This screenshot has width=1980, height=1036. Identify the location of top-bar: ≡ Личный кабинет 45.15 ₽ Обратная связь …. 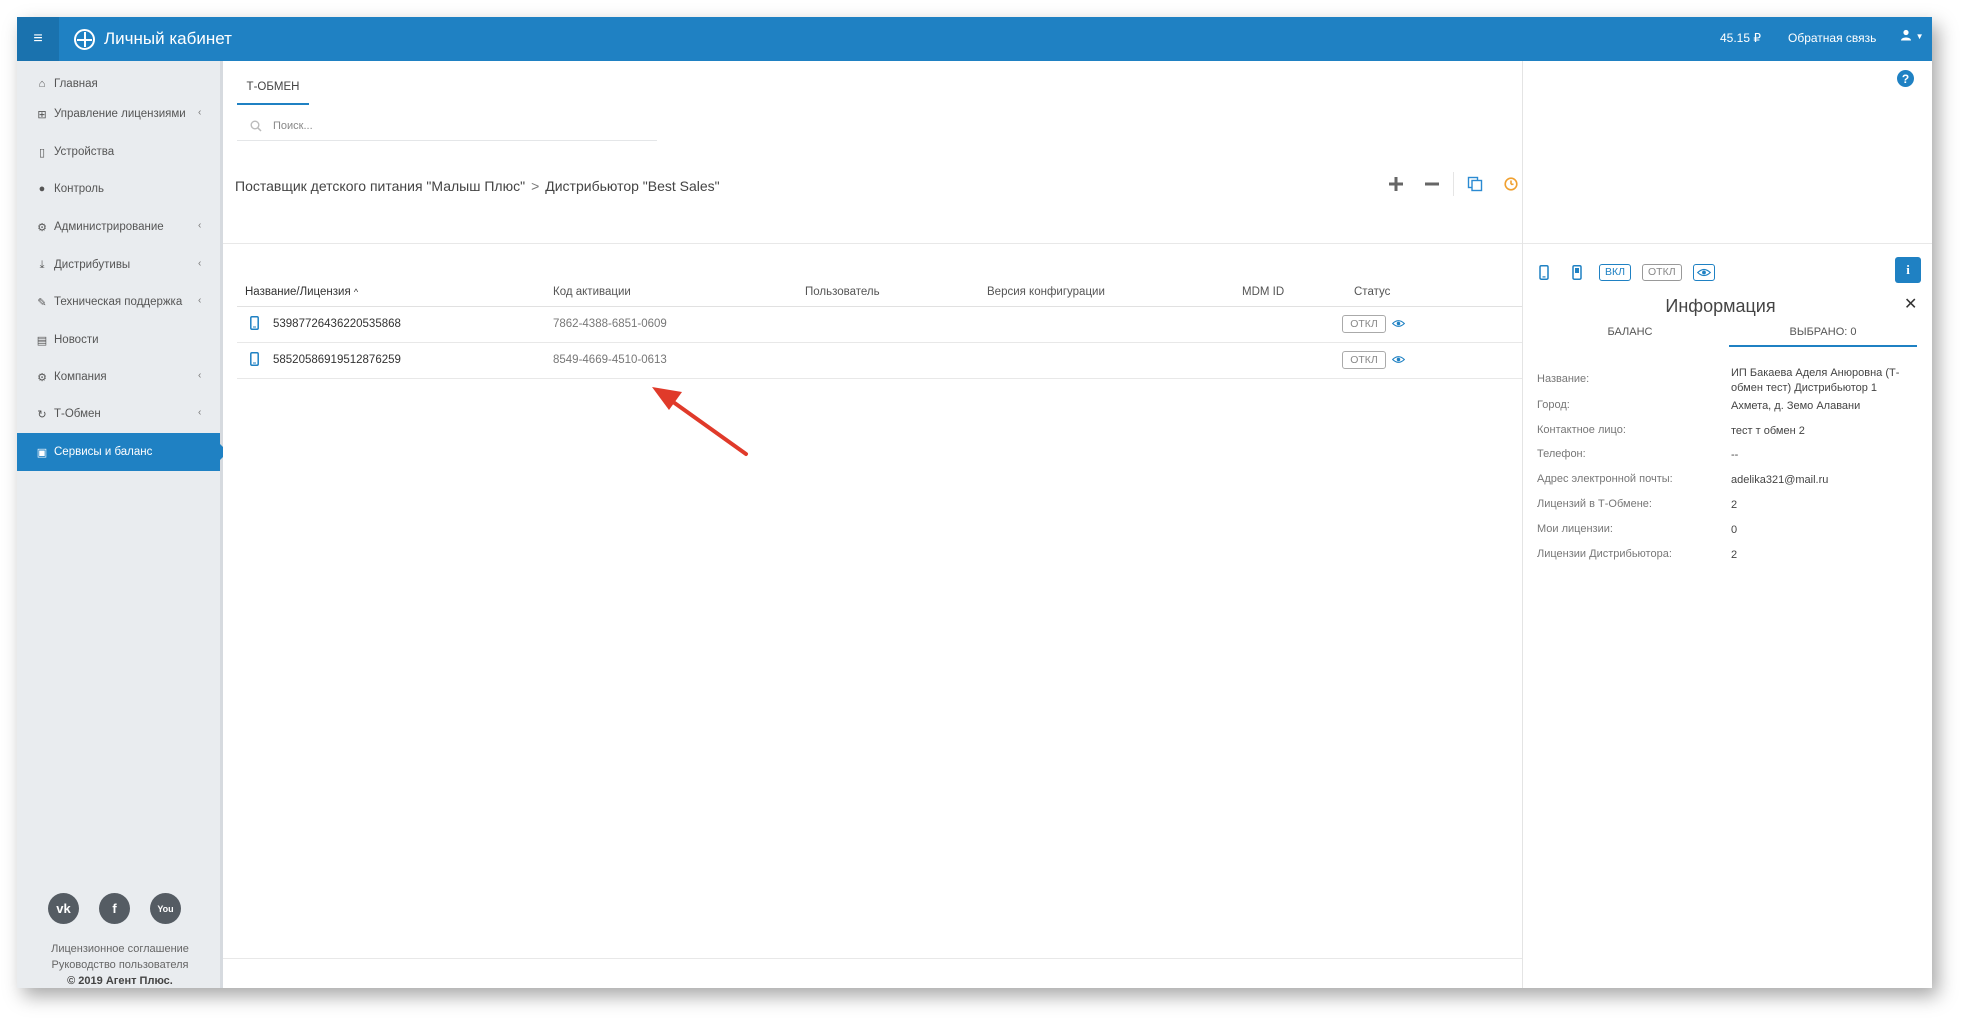
(974, 39).